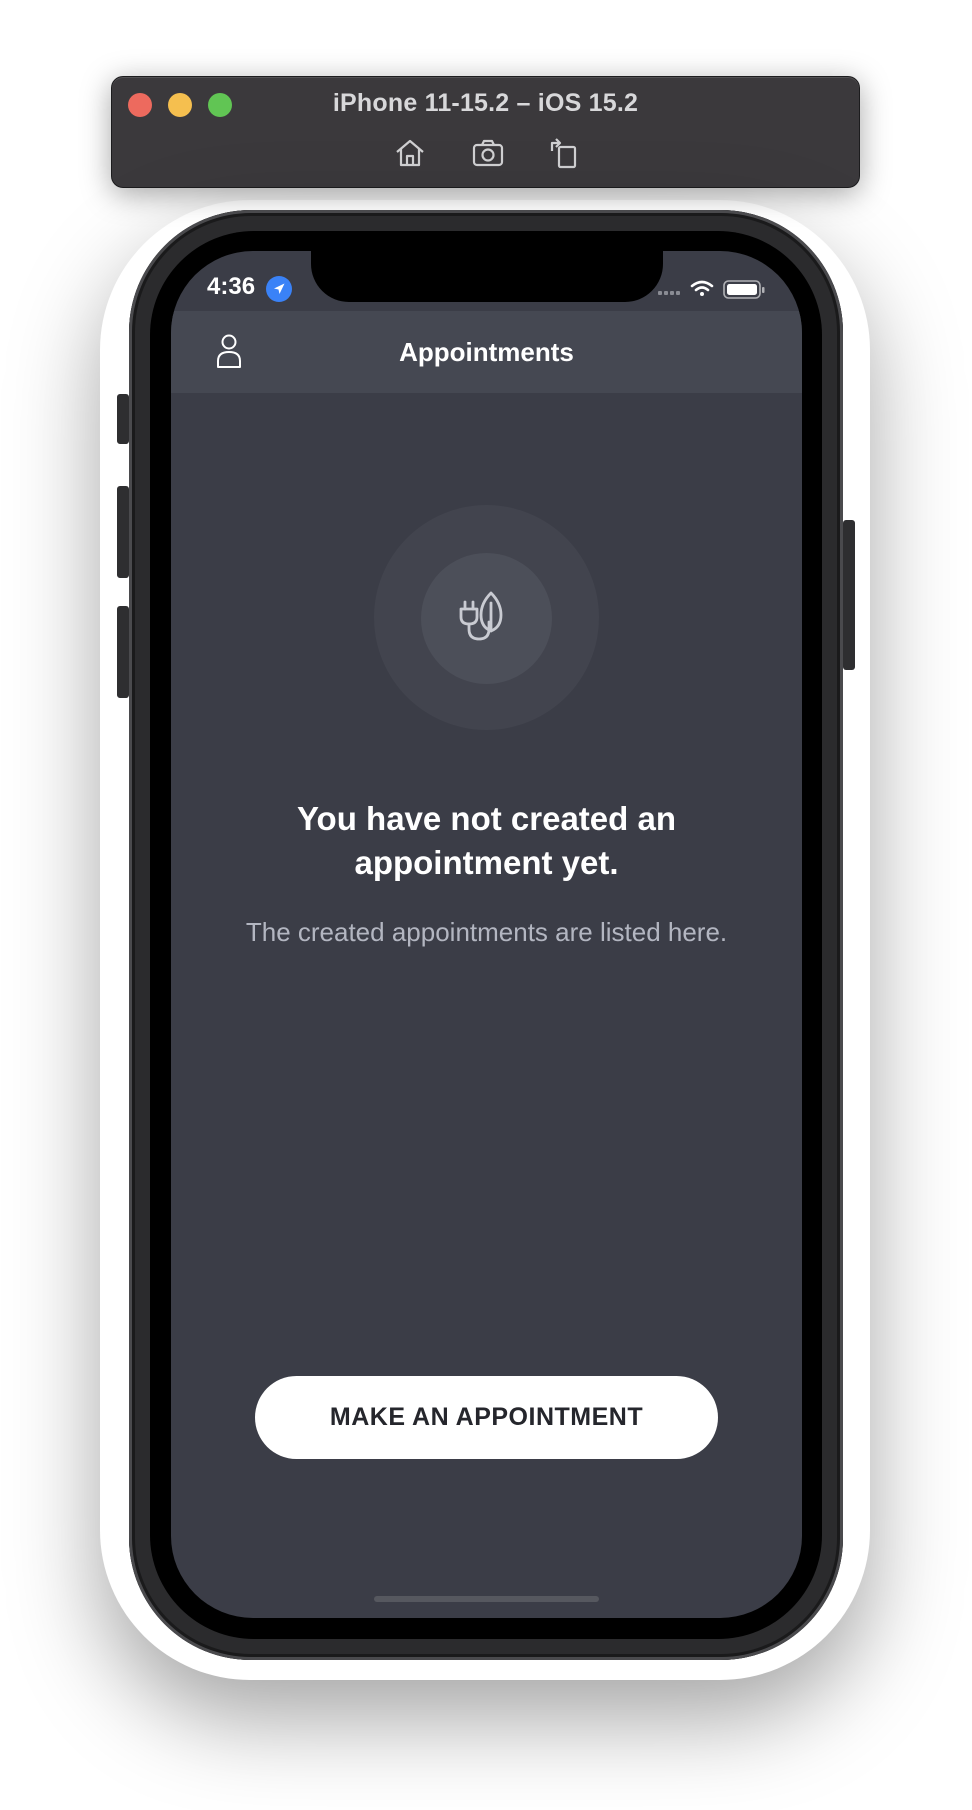 The image size is (972, 1810). Describe the element at coordinates (669, 293) in the screenshot. I see `cellular-icon` at that location.